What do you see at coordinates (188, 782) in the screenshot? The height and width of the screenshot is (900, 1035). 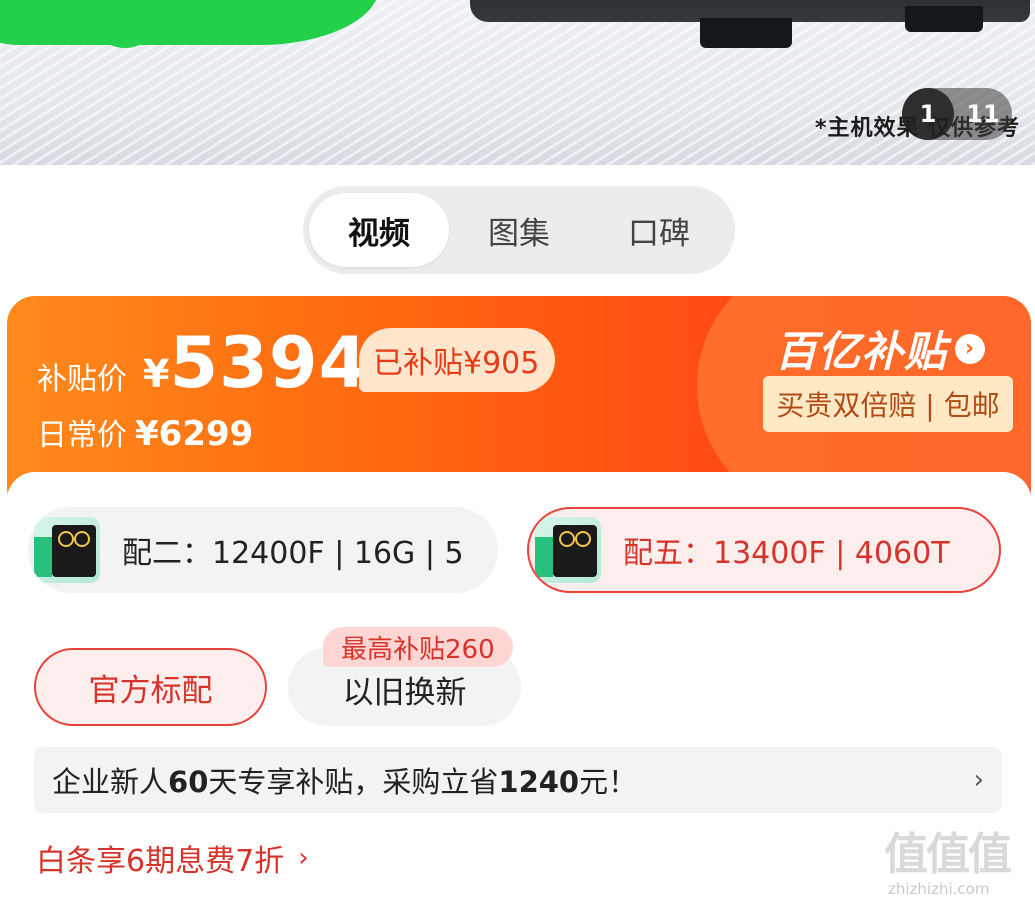 I see `enterprise-days: 60` at bounding box center [188, 782].